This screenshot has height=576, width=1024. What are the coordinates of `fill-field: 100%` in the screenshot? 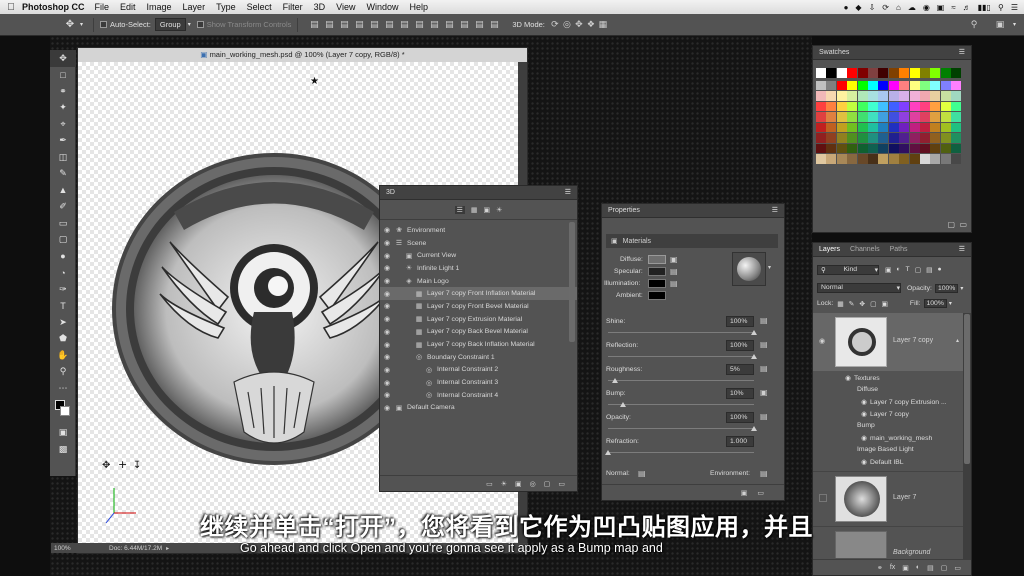 It's located at (935, 303).